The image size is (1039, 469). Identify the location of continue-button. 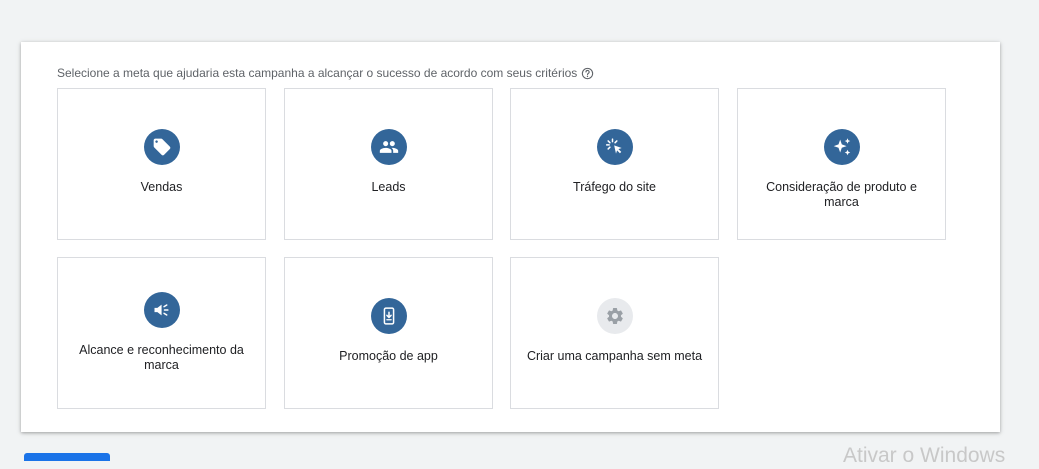
(67, 457).